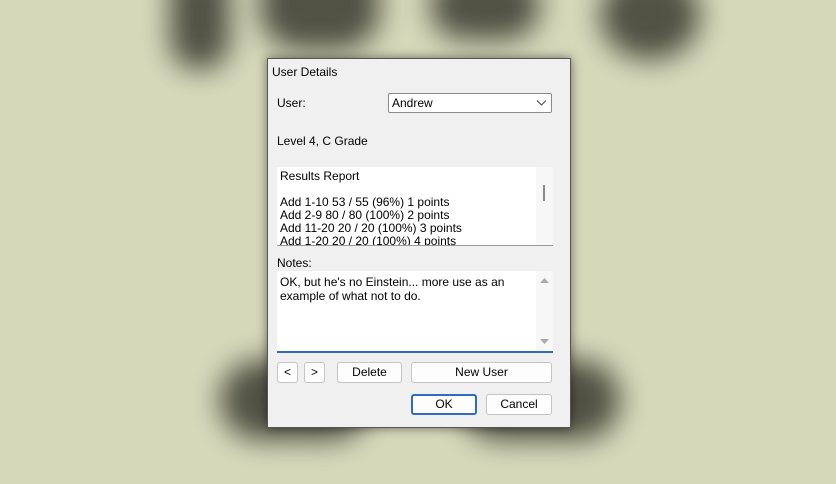  What do you see at coordinates (320, 176) in the screenshot?
I see `report-line: Results Report` at bounding box center [320, 176].